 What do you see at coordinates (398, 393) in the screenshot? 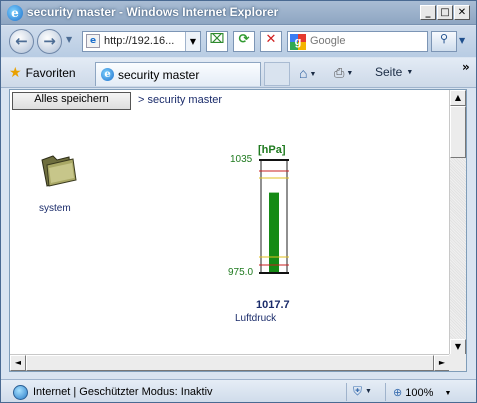
I see `magnifier-icon: ⊕` at bounding box center [398, 393].